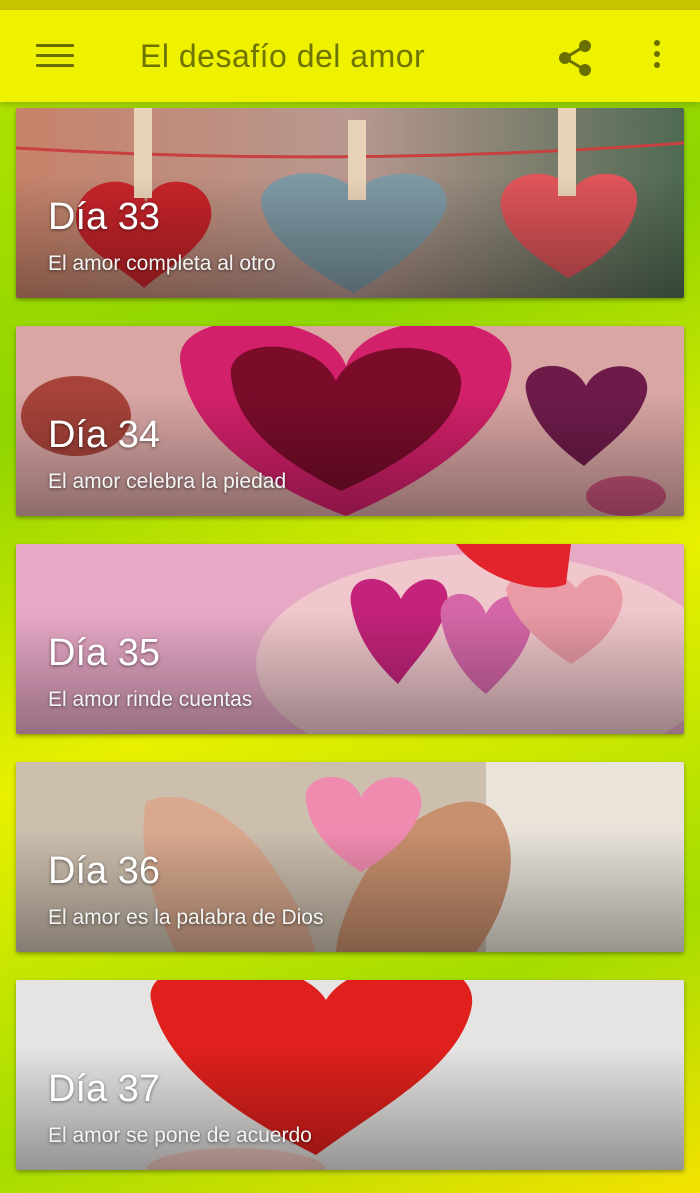 Image resolution: width=700 pixels, height=1193 pixels. What do you see at coordinates (186, 917) in the screenshot?
I see `card-subtitle: El amor es la palabra de Dios` at bounding box center [186, 917].